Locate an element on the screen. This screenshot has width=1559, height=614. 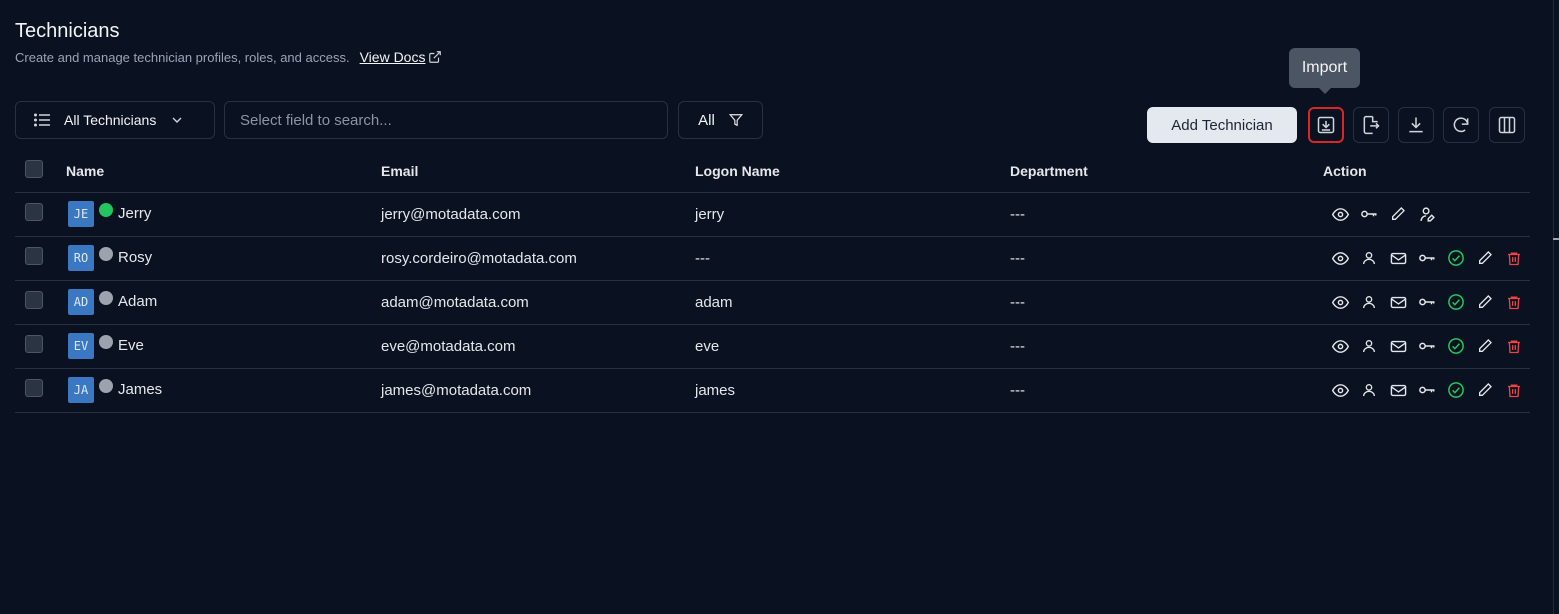
download-button is located at coordinates (1416, 125).